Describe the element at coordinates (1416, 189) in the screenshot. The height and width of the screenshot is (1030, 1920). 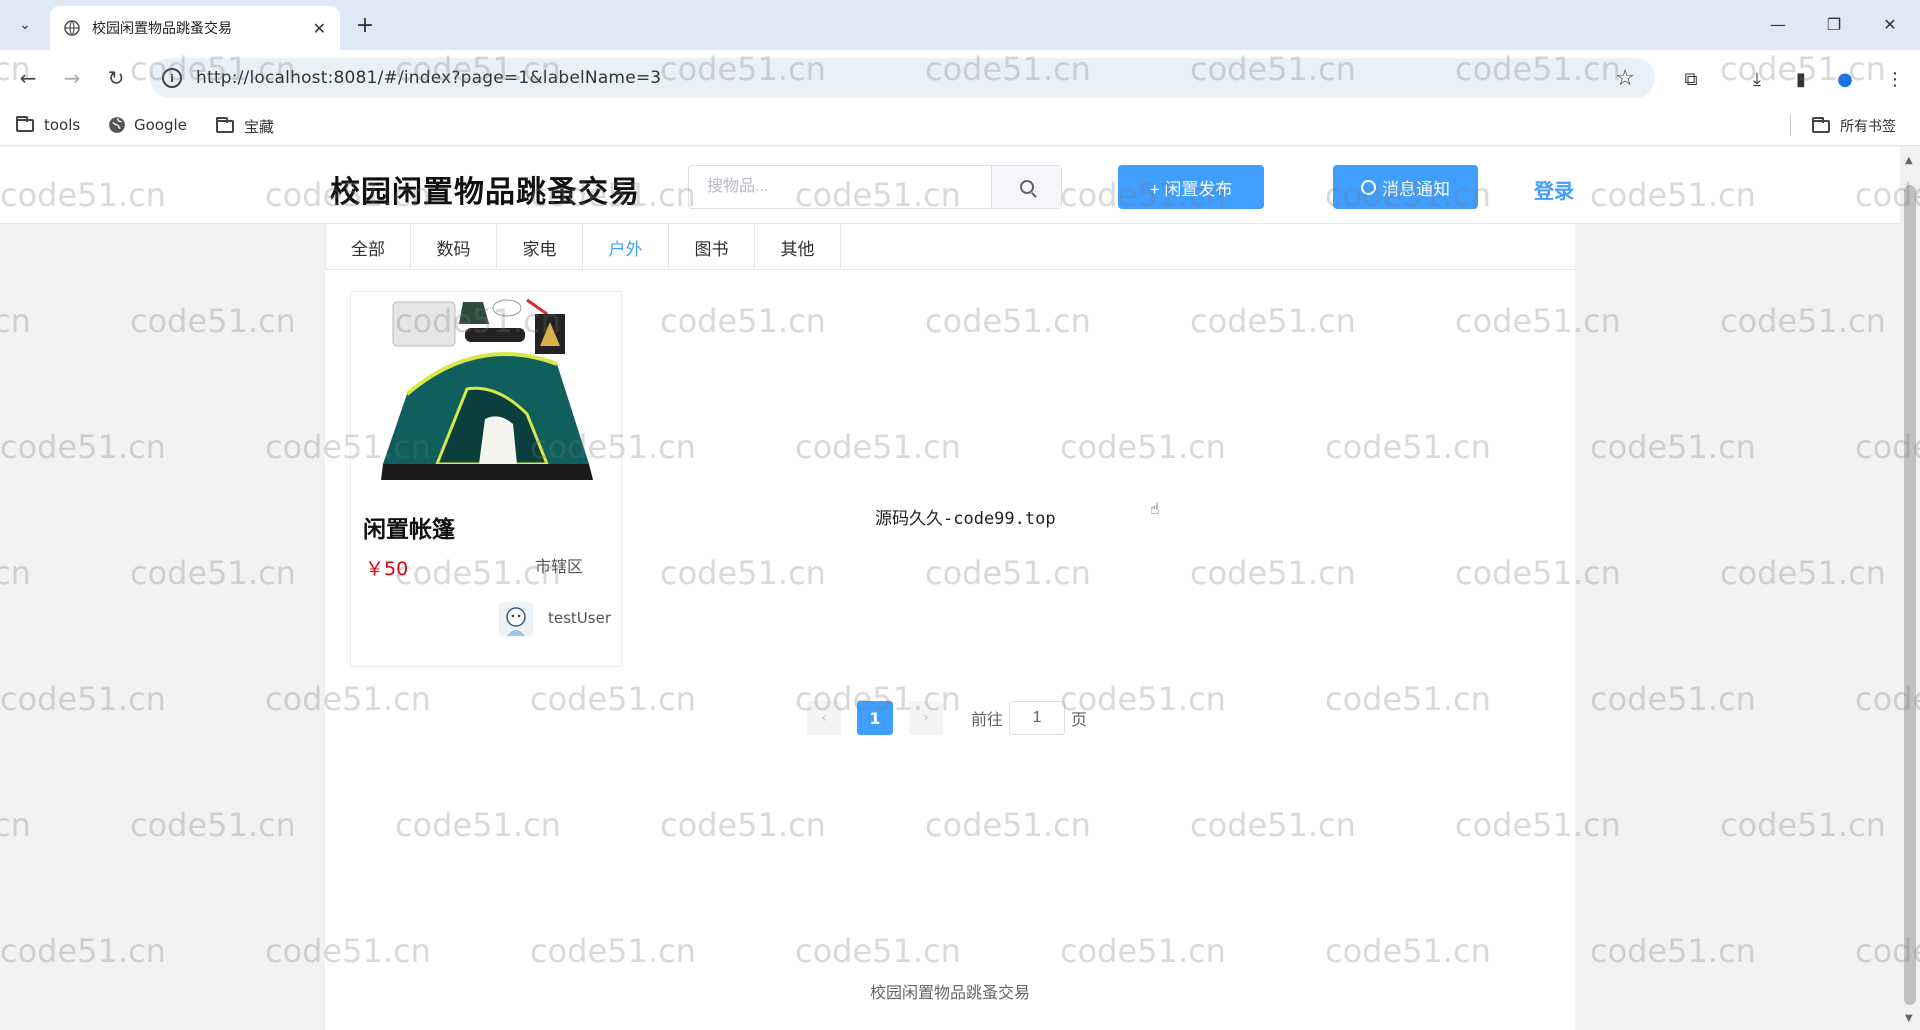
I see `notify-label: 消息通知` at that location.